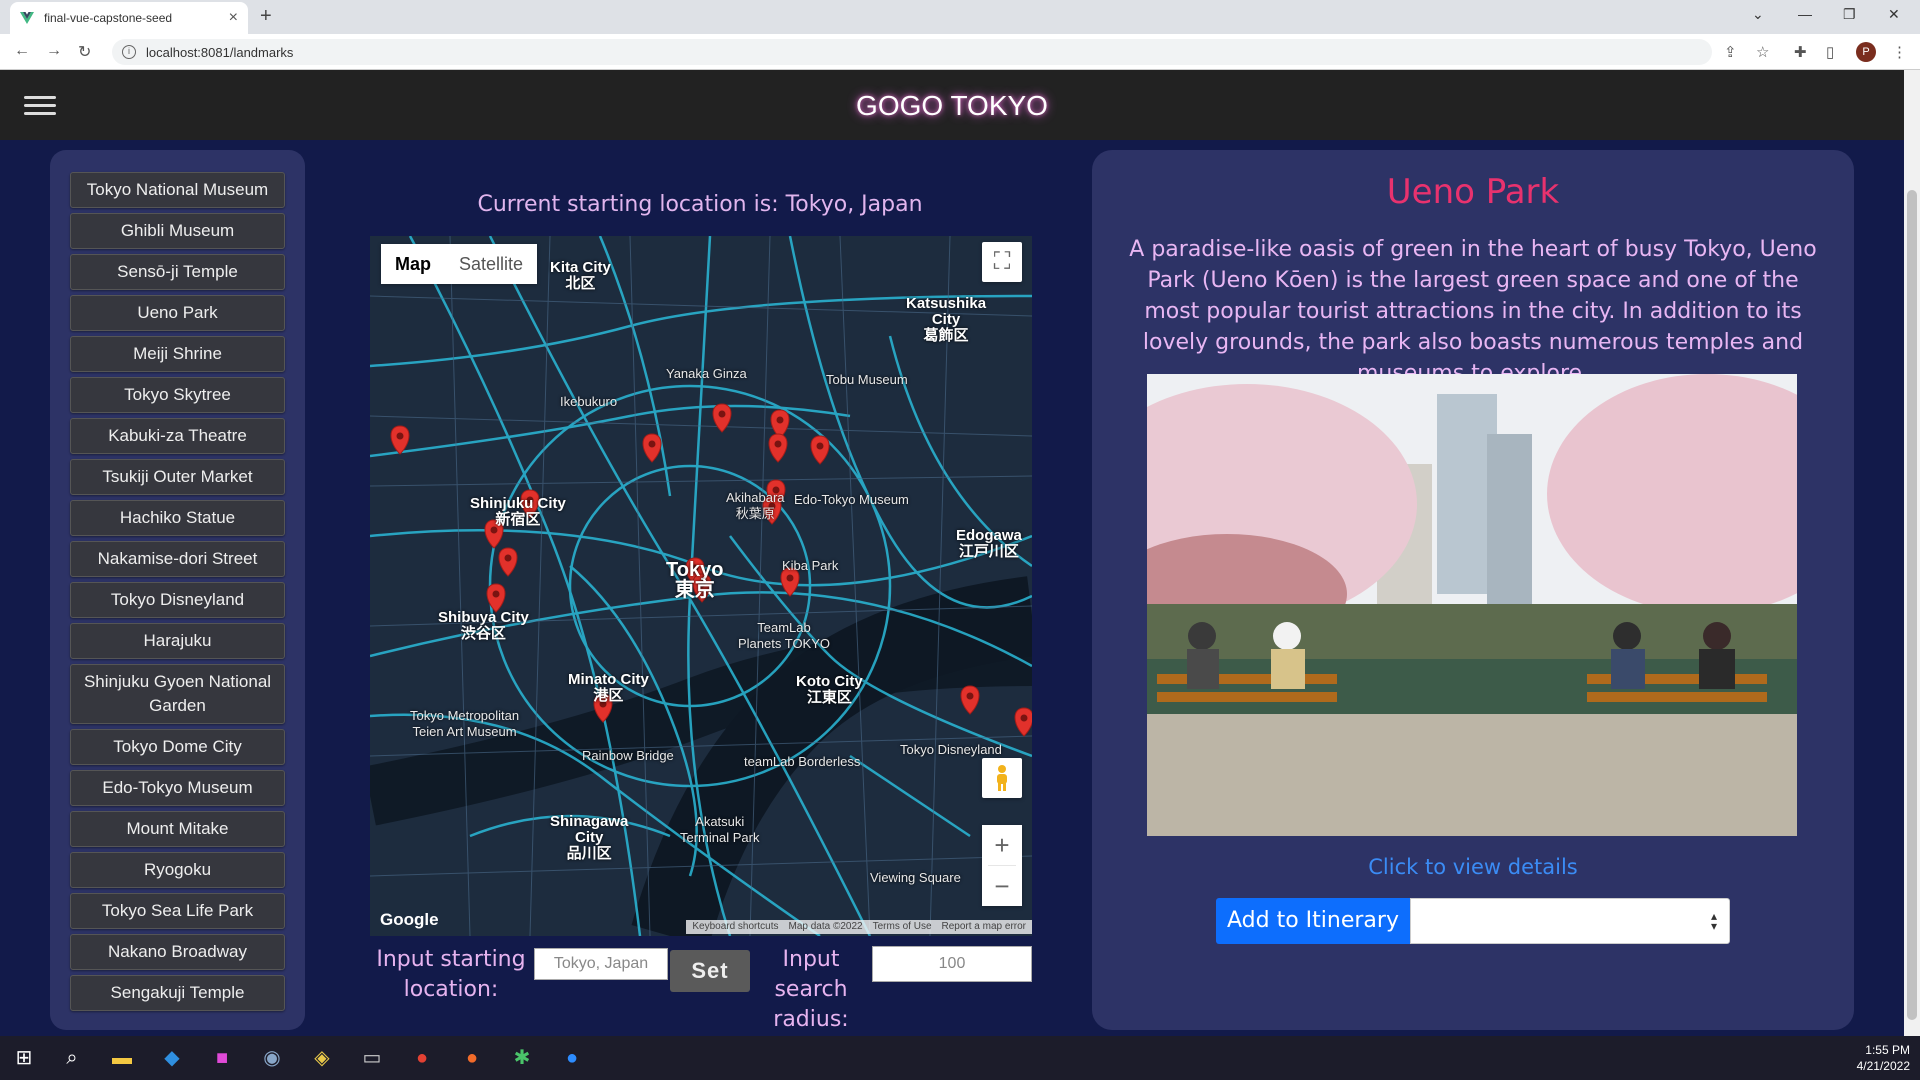  Describe the element at coordinates (177, 272) in the screenshot. I see `landmark-button: Sensō-ji Temple` at that location.